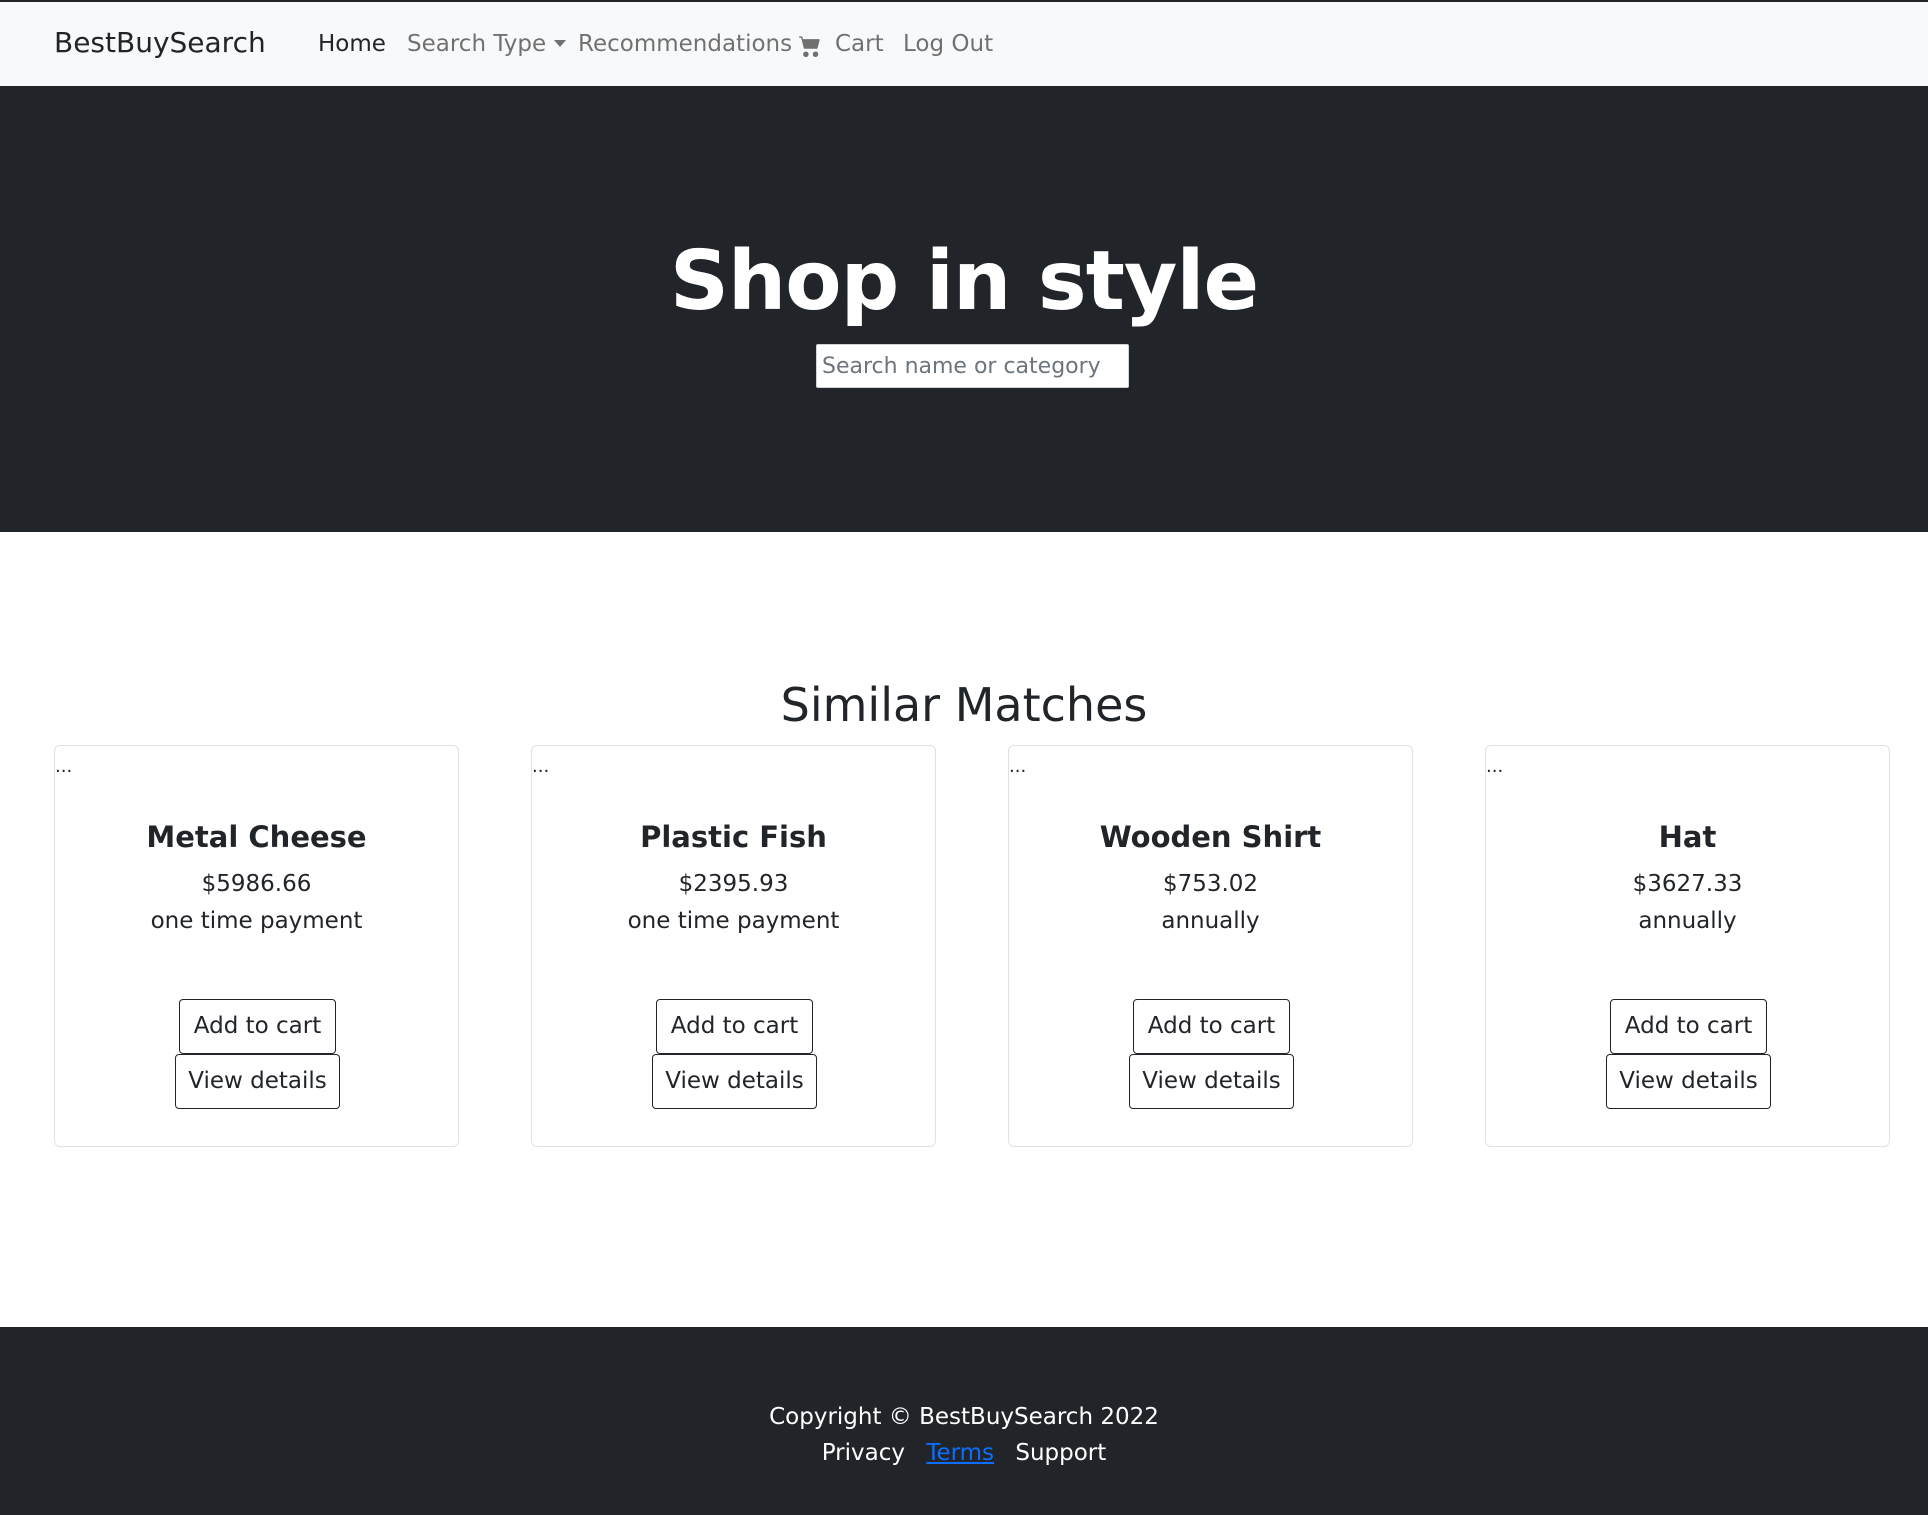 This screenshot has height=1515, width=1928. I want to click on product-name: Wooden Shirt, so click(1210, 837).